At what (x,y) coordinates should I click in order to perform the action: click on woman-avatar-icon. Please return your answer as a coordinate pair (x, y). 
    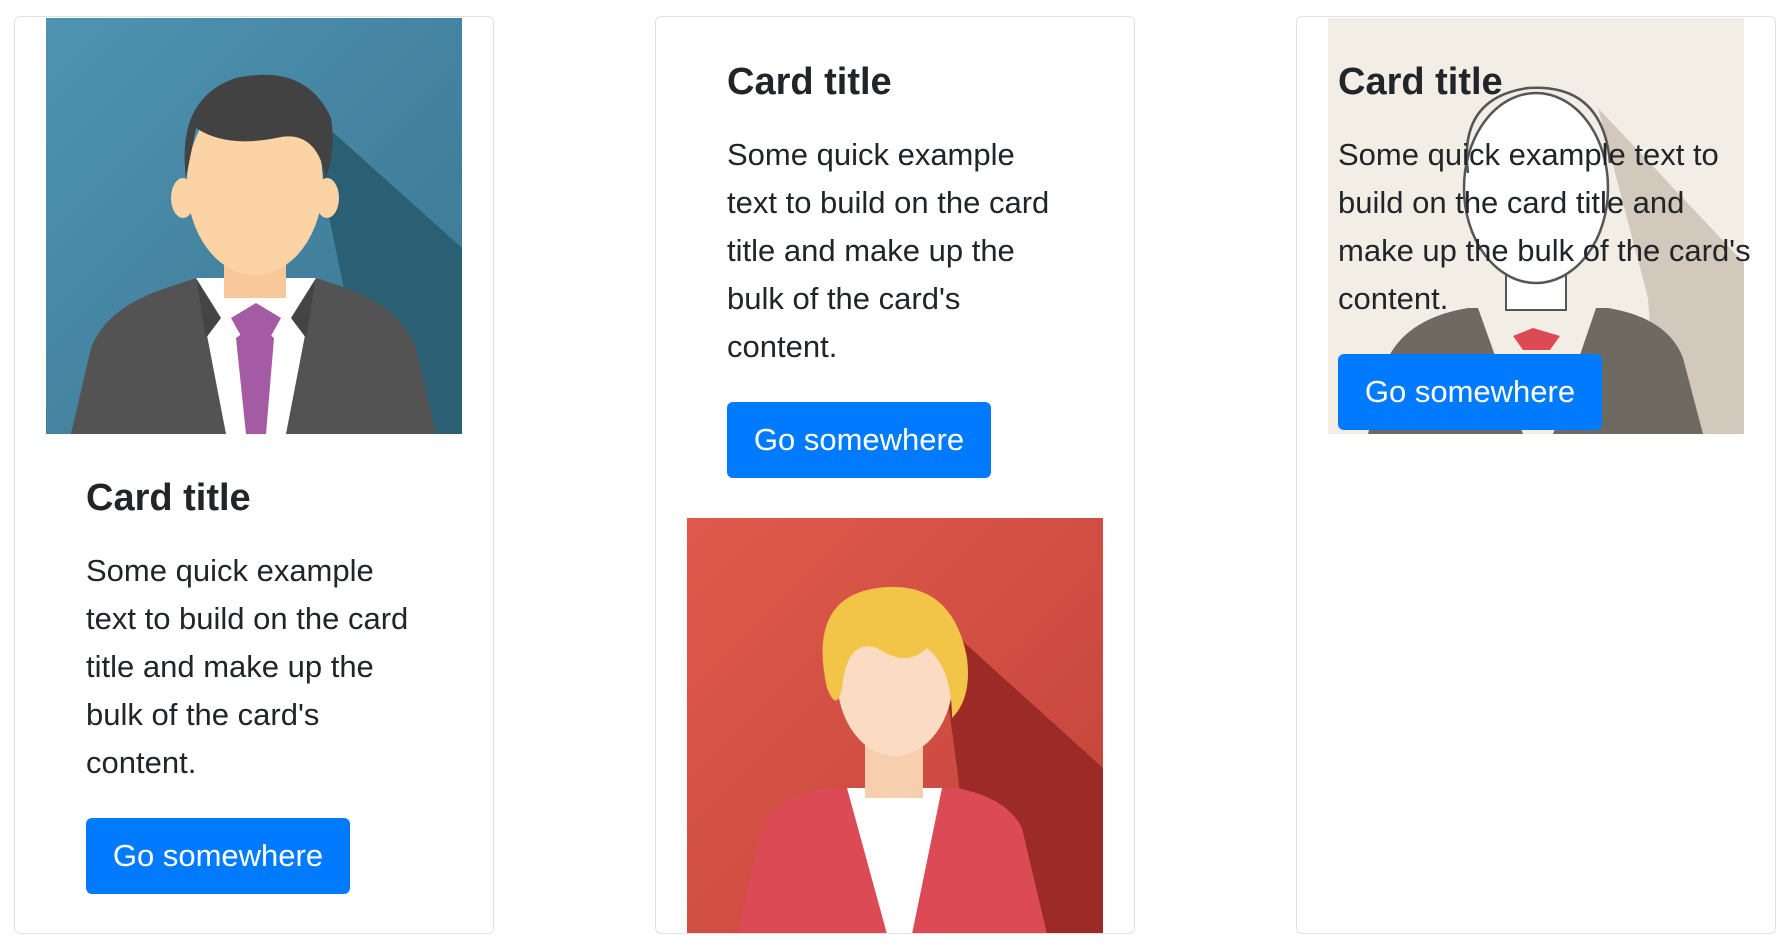
    Looking at the image, I should click on (895, 725).